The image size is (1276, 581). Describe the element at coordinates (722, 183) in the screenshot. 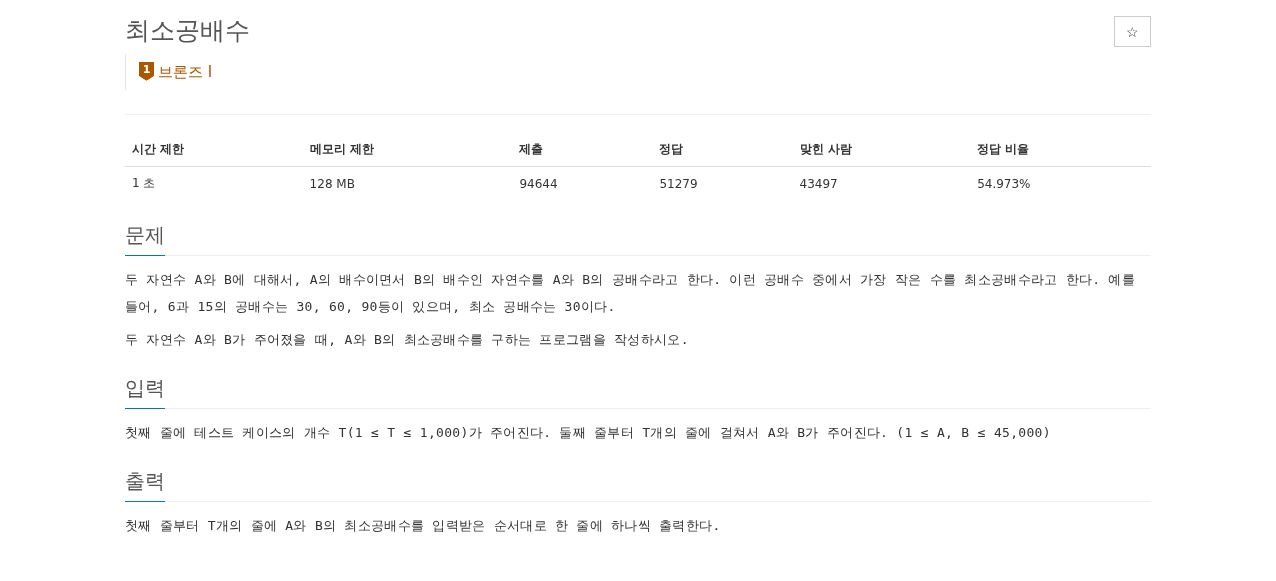

I see `table-cell: 51279` at that location.